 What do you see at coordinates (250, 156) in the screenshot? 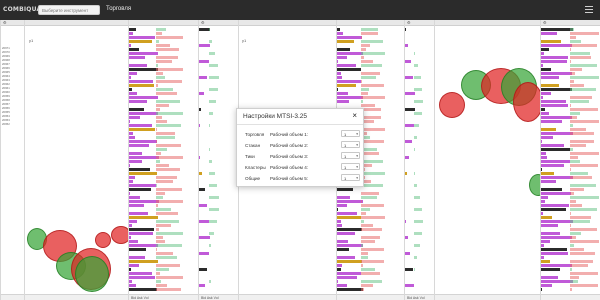
I see `setting-tab-ticks: Тики` at bounding box center [250, 156].